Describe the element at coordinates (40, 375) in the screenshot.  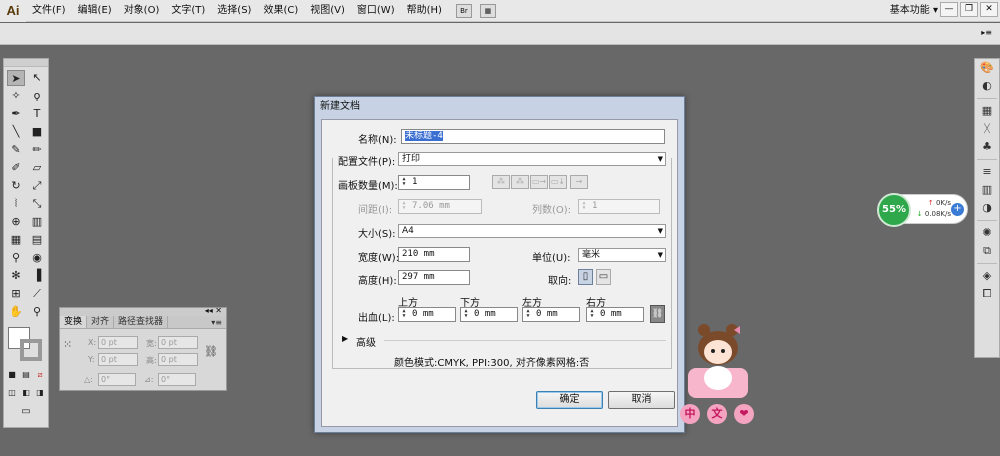
I see `none-mode-icon: ⧄` at that location.